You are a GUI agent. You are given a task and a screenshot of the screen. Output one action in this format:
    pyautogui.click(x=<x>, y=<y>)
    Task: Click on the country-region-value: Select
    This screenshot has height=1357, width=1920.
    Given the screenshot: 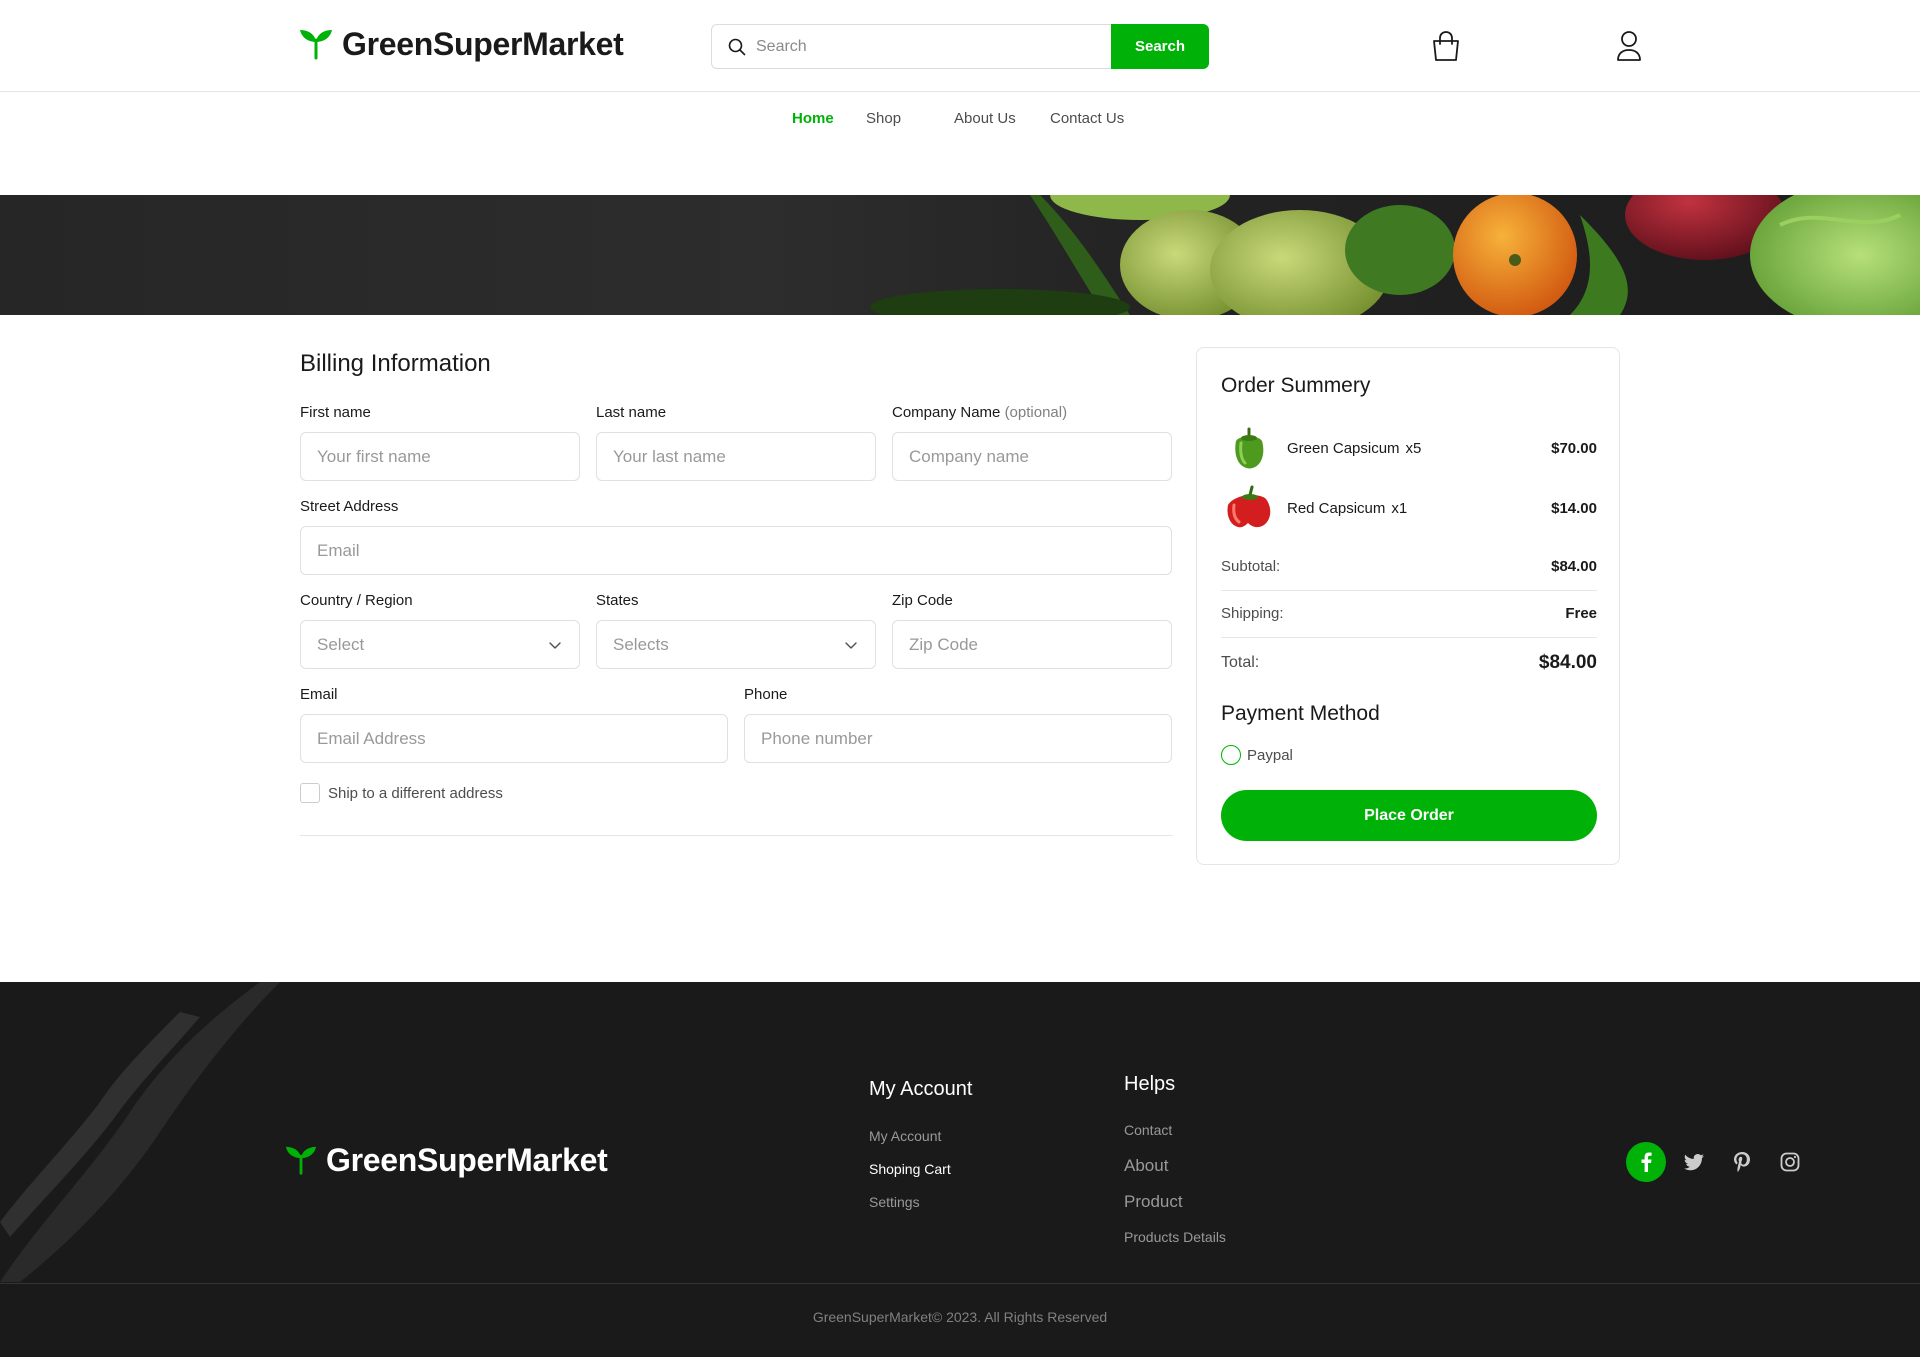 What is the action you would take?
    pyautogui.click(x=341, y=644)
    